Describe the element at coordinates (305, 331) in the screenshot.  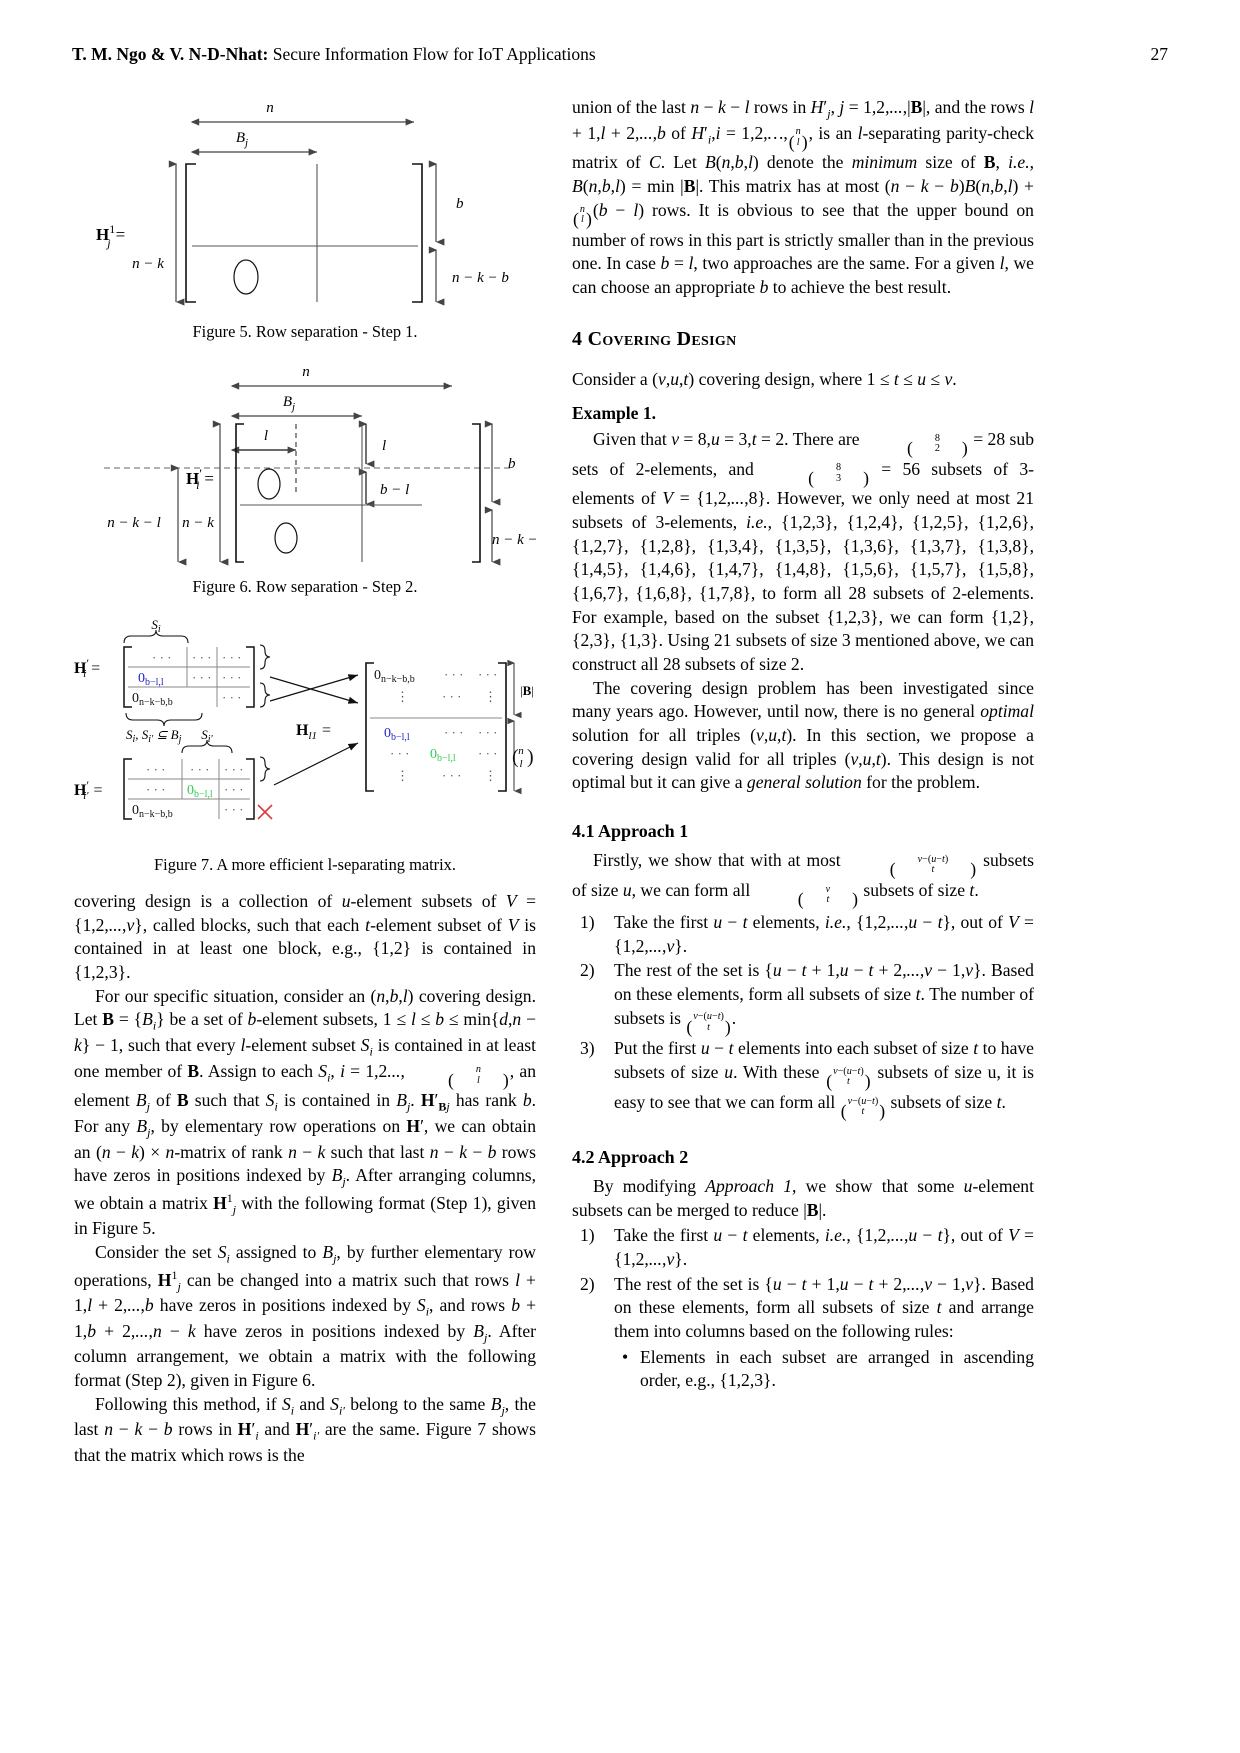
I see `figure-5-caption: Figure 5. Row separation - Step 1.` at that location.